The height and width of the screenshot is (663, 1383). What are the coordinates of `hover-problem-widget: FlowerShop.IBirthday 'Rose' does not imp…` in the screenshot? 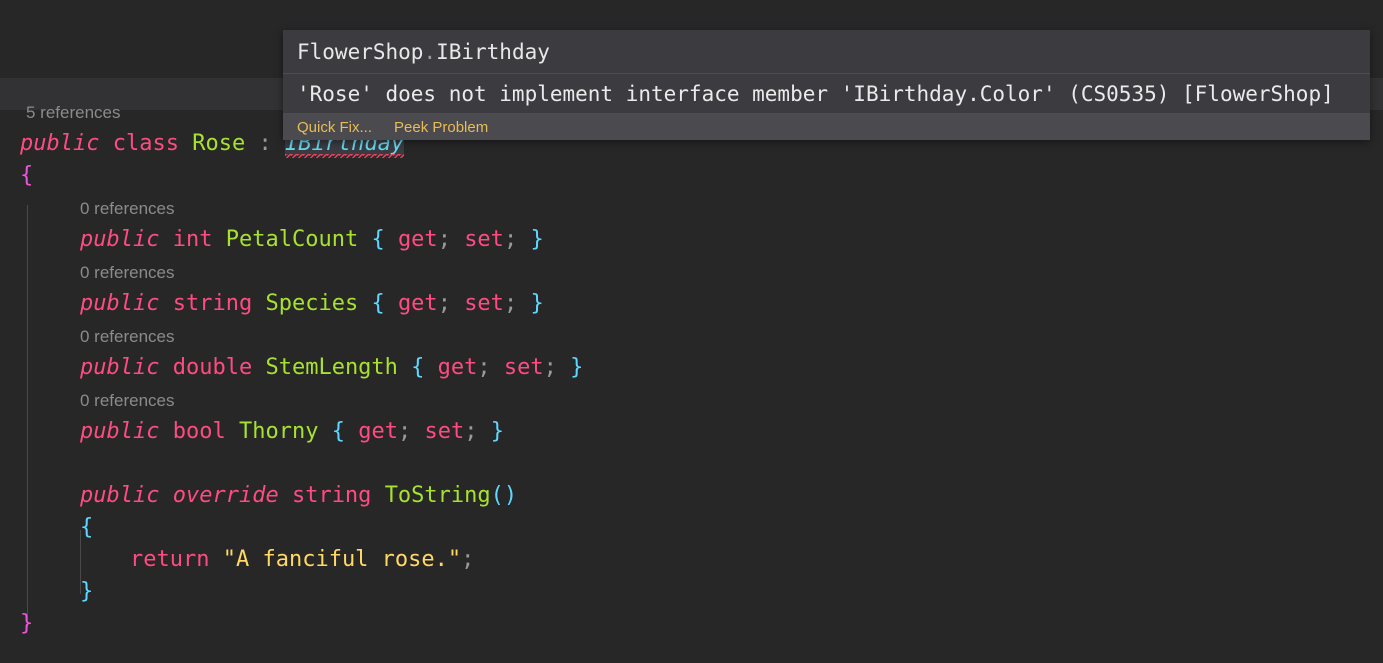 It's located at (826, 85).